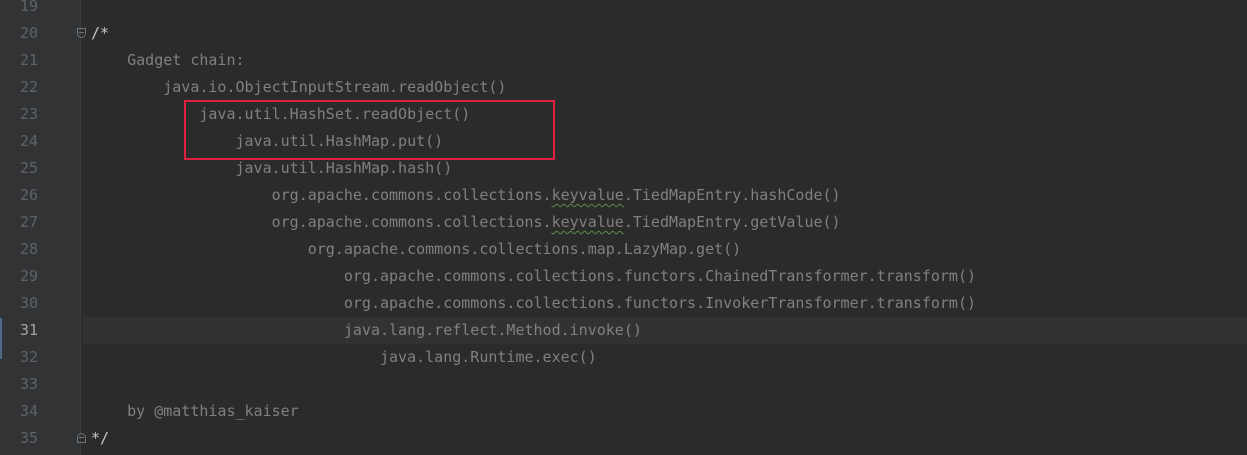 Image resolution: width=1247 pixels, height=455 pixels. What do you see at coordinates (732, 195) in the screenshot?
I see `code-segment: .TiedMapEntry.hashCode()` at bounding box center [732, 195].